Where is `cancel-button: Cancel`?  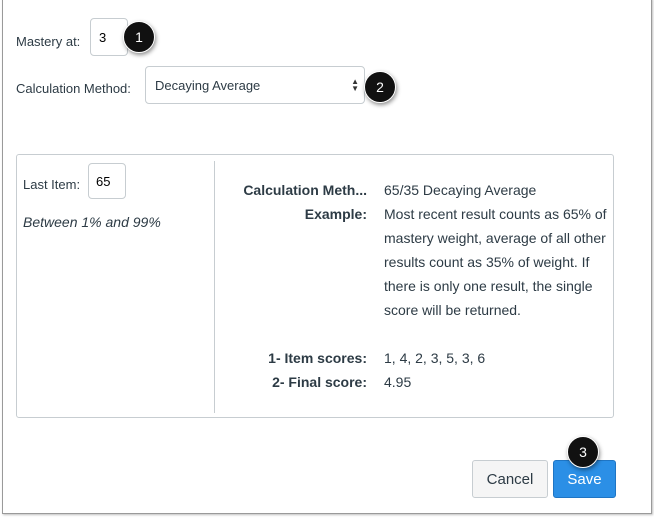 cancel-button: Cancel is located at coordinates (510, 479).